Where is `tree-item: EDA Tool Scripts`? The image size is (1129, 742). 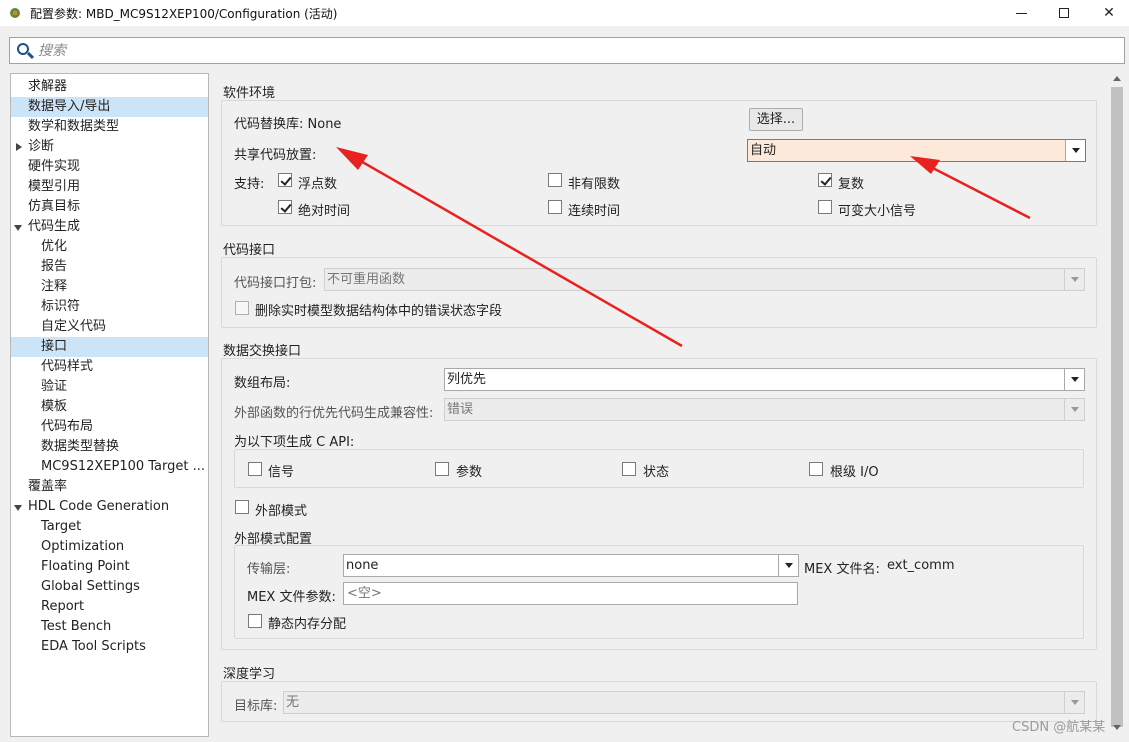
tree-item: EDA Tool Scripts is located at coordinates (109, 647).